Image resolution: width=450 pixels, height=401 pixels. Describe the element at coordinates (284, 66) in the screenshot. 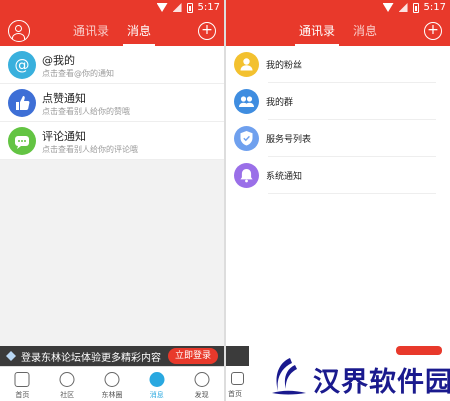

I see `contact-label: 我的粉丝` at that location.